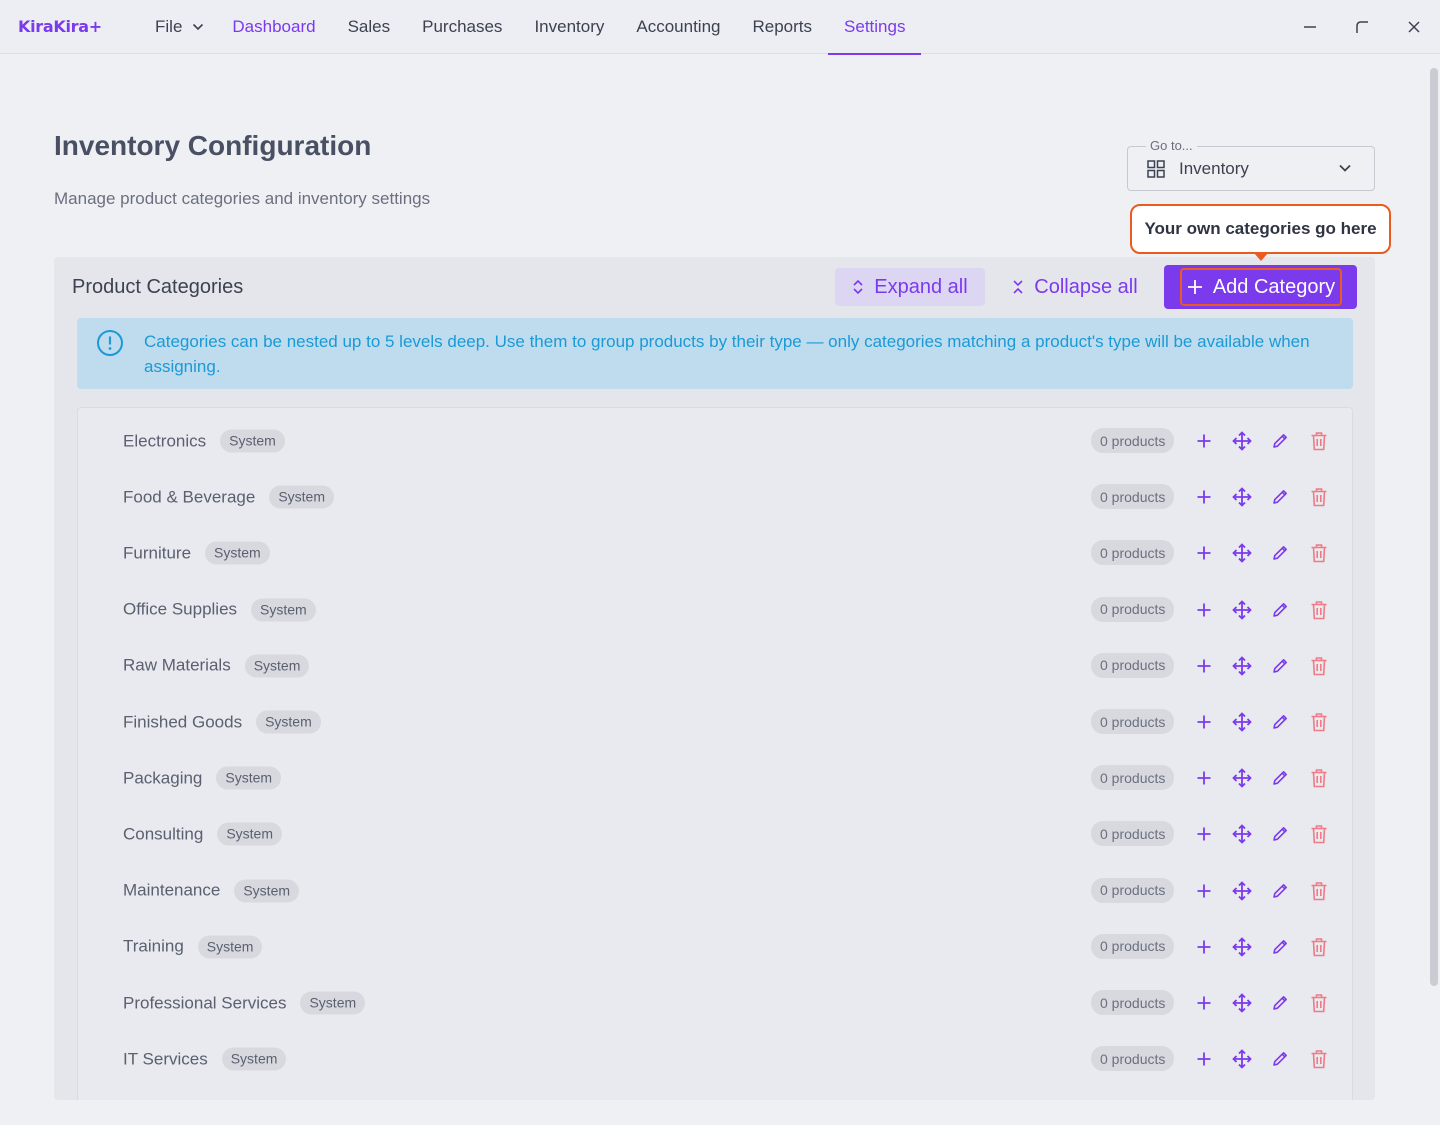 Image resolution: width=1440 pixels, height=1125 pixels. I want to click on category-row: Packaging System 0 products, so click(715, 782).